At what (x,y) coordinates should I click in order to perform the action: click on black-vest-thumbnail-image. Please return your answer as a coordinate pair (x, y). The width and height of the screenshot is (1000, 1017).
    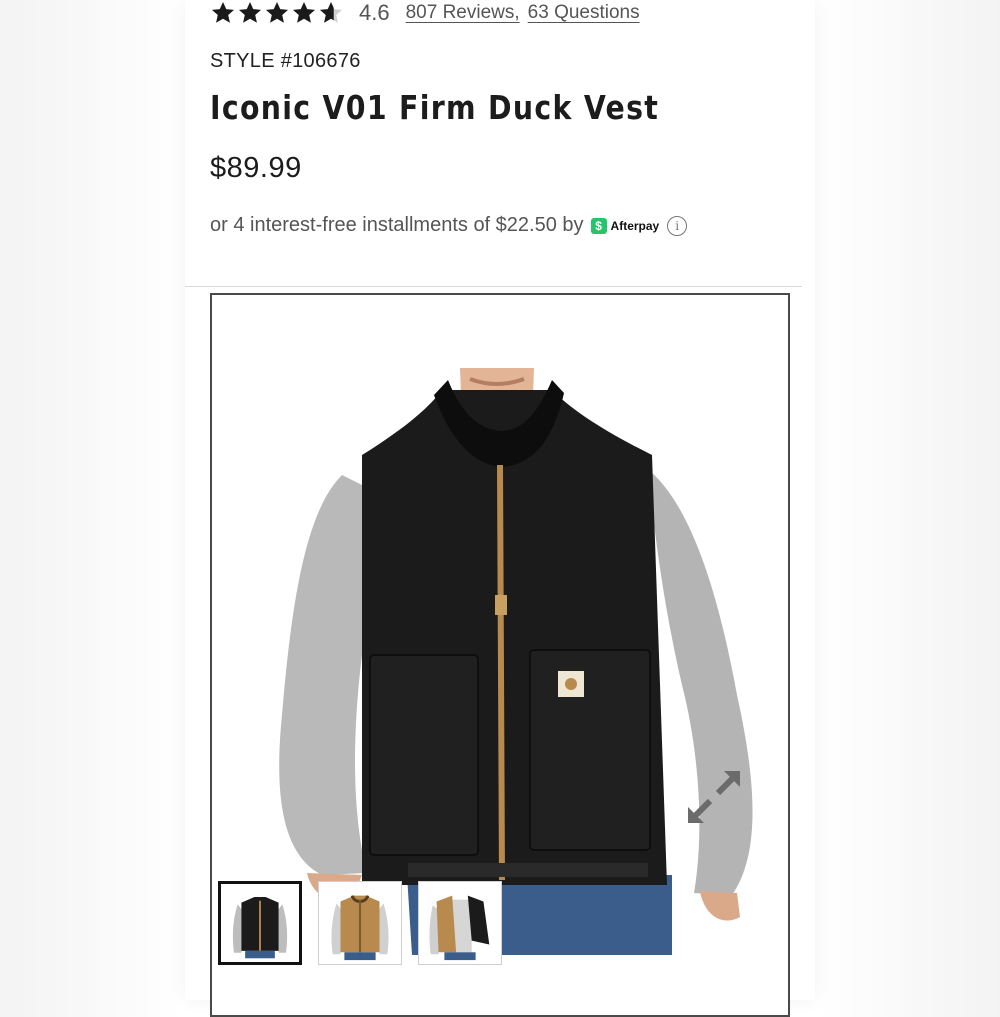
    Looking at the image, I should click on (260, 923).